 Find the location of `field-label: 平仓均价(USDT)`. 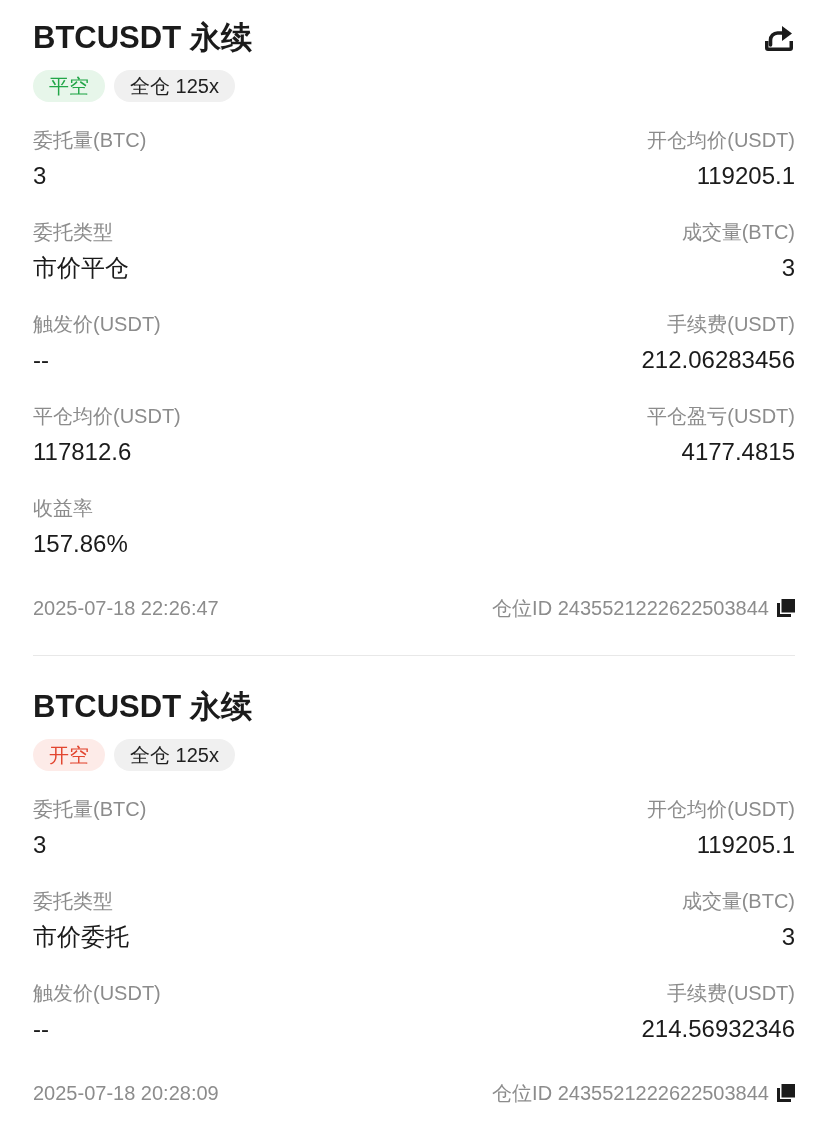

field-label: 平仓均价(USDT) is located at coordinates (107, 416).